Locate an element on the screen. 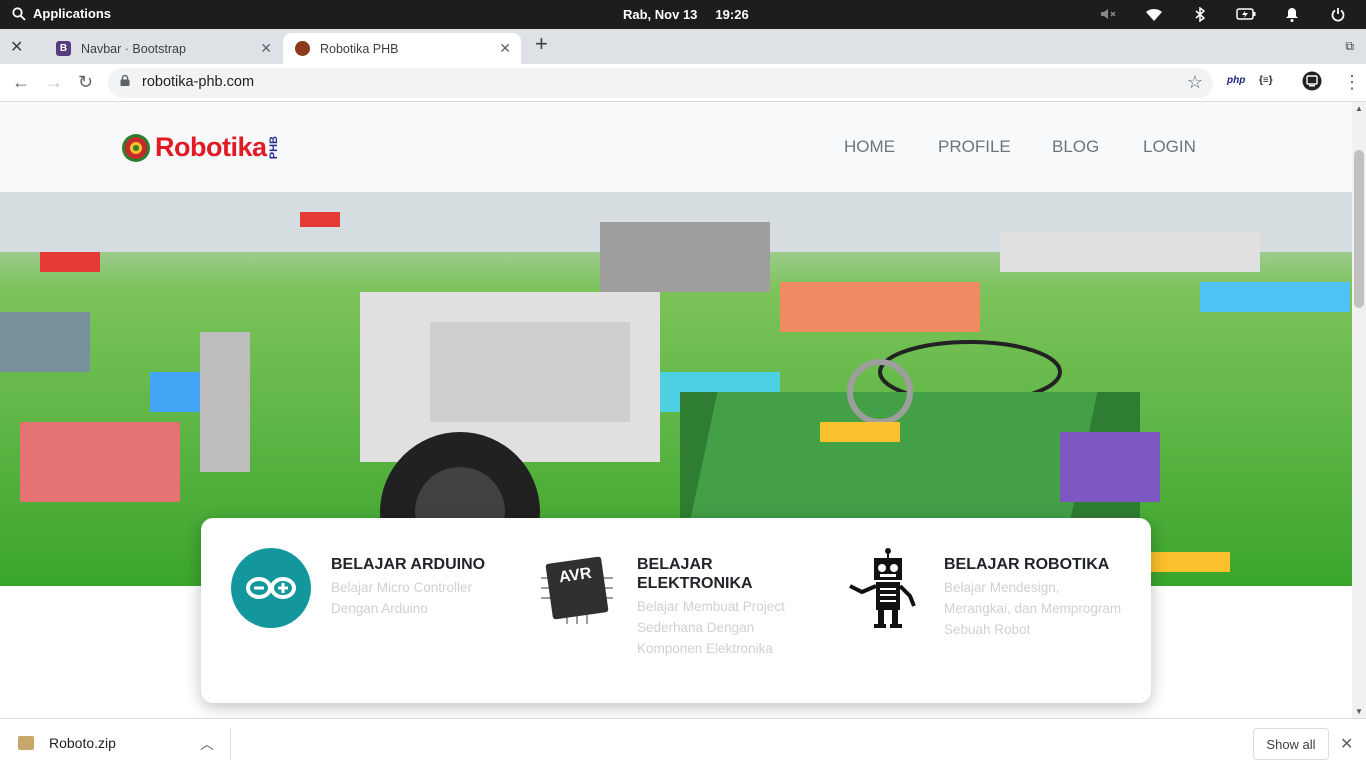 Image resolution: width=1366 pixels, height=768 pixels. back-arrow-icon: ← is located at coordinates (21, 82).